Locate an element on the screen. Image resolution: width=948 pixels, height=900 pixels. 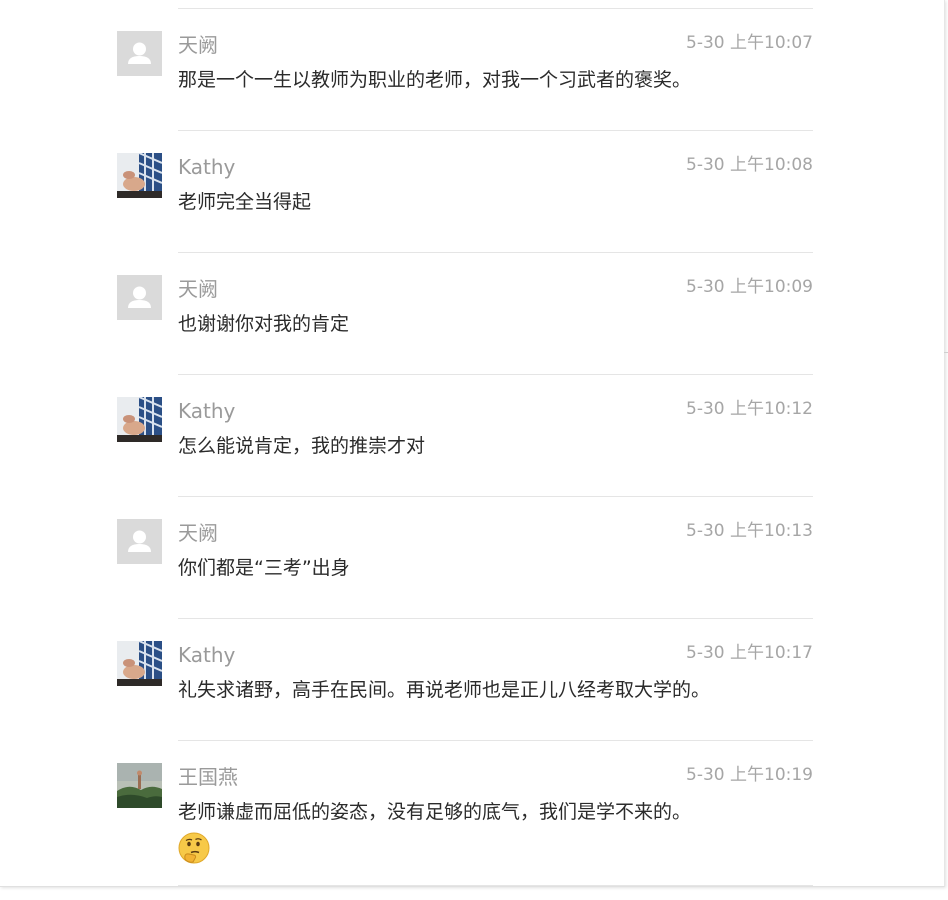
comment-time: 5-30 上午10:13 is located at coordinates (749, 531).